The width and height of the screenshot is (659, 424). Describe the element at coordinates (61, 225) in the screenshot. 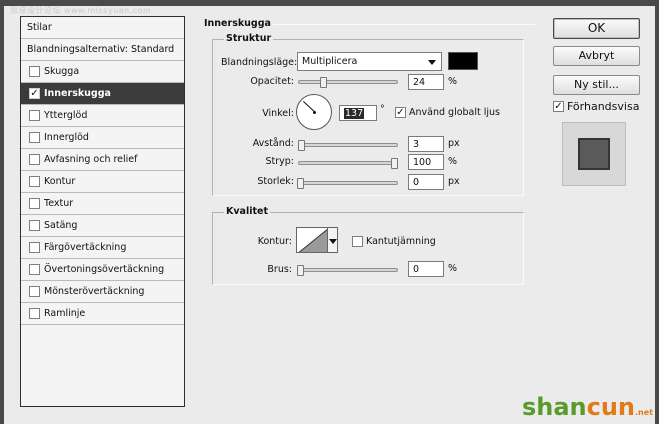

I see `style-item-label: Satäng` at that location.